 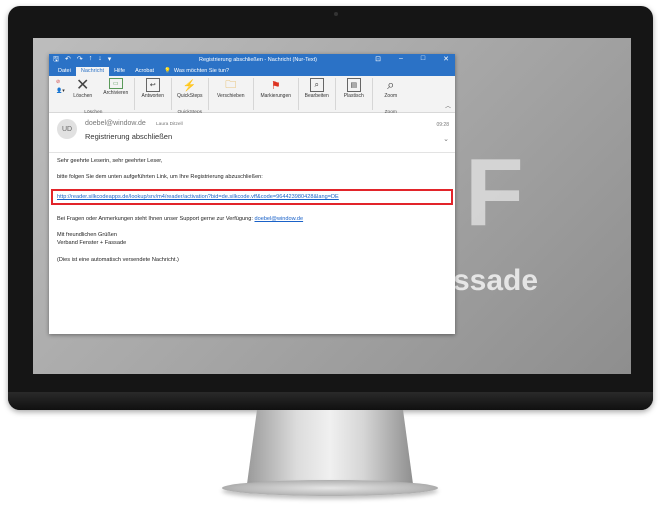 What do you see at coordinates (378, 59) in the screenshot?
I see `ribbon-display-icon: ⊡` at bounding box center [378, 59].